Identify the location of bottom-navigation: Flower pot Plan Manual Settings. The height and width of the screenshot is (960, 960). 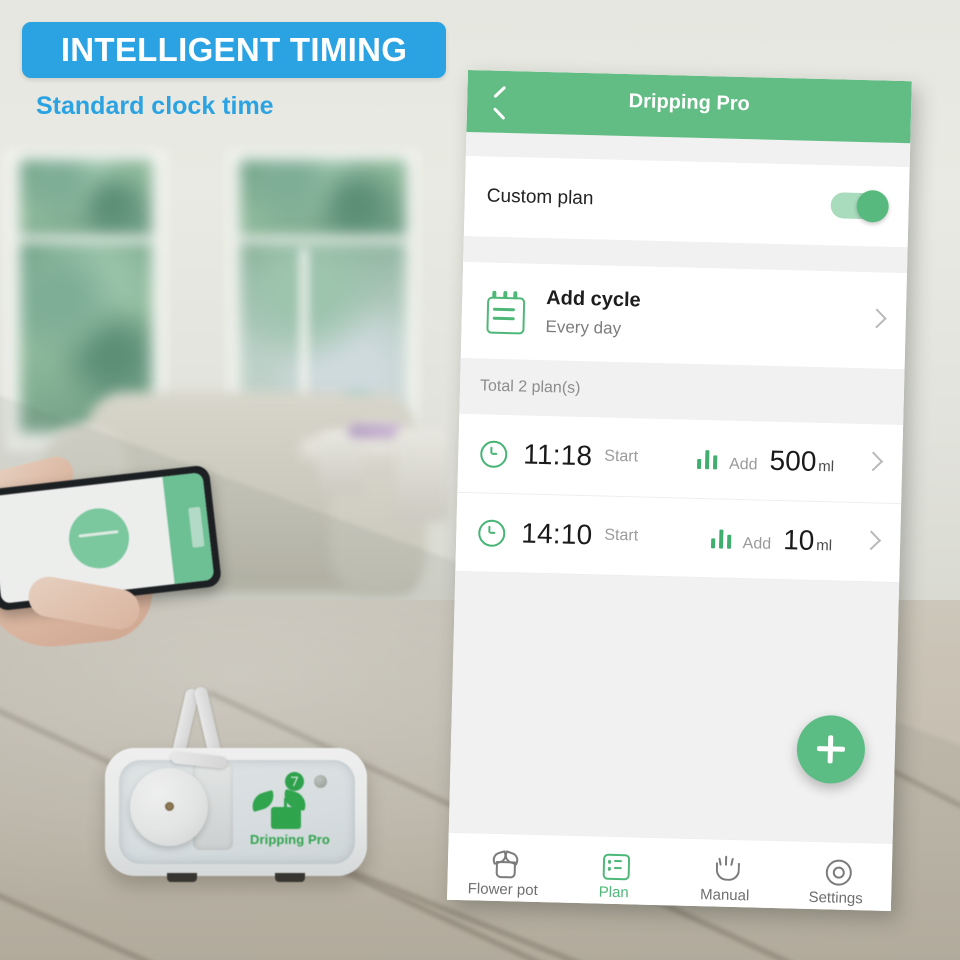
(669, 871).